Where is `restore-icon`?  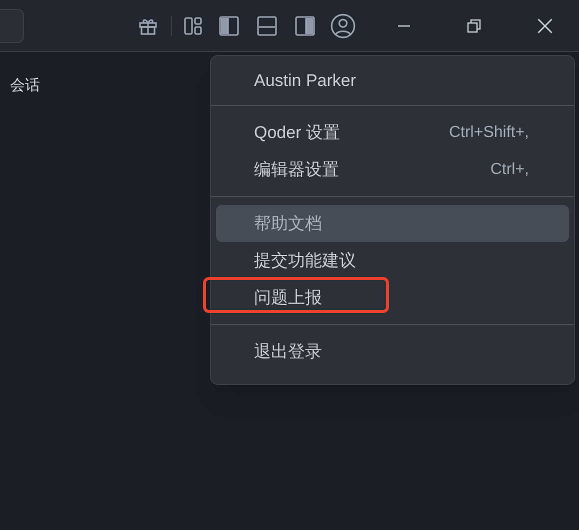
restore-icon is located at coordinates (474, 26).